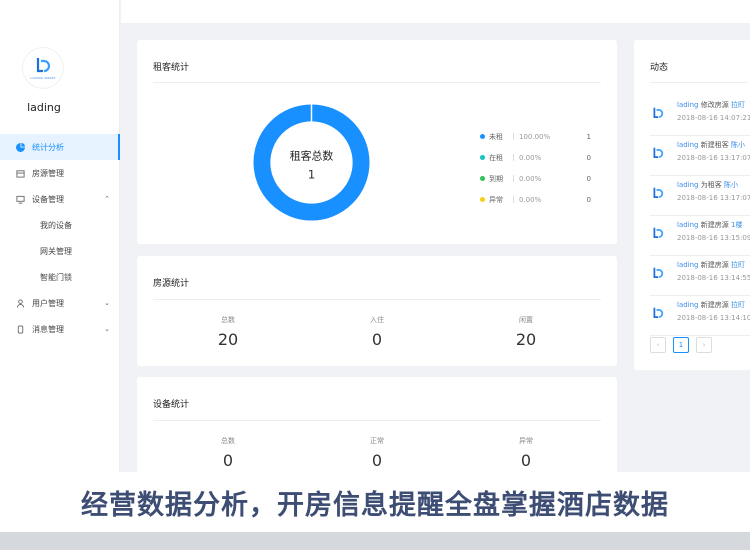  What do you see at coordinates (48, 303) in the screenshot?
I see `sidebar-item-label: 用户管理` at bounding box center [48, 303].